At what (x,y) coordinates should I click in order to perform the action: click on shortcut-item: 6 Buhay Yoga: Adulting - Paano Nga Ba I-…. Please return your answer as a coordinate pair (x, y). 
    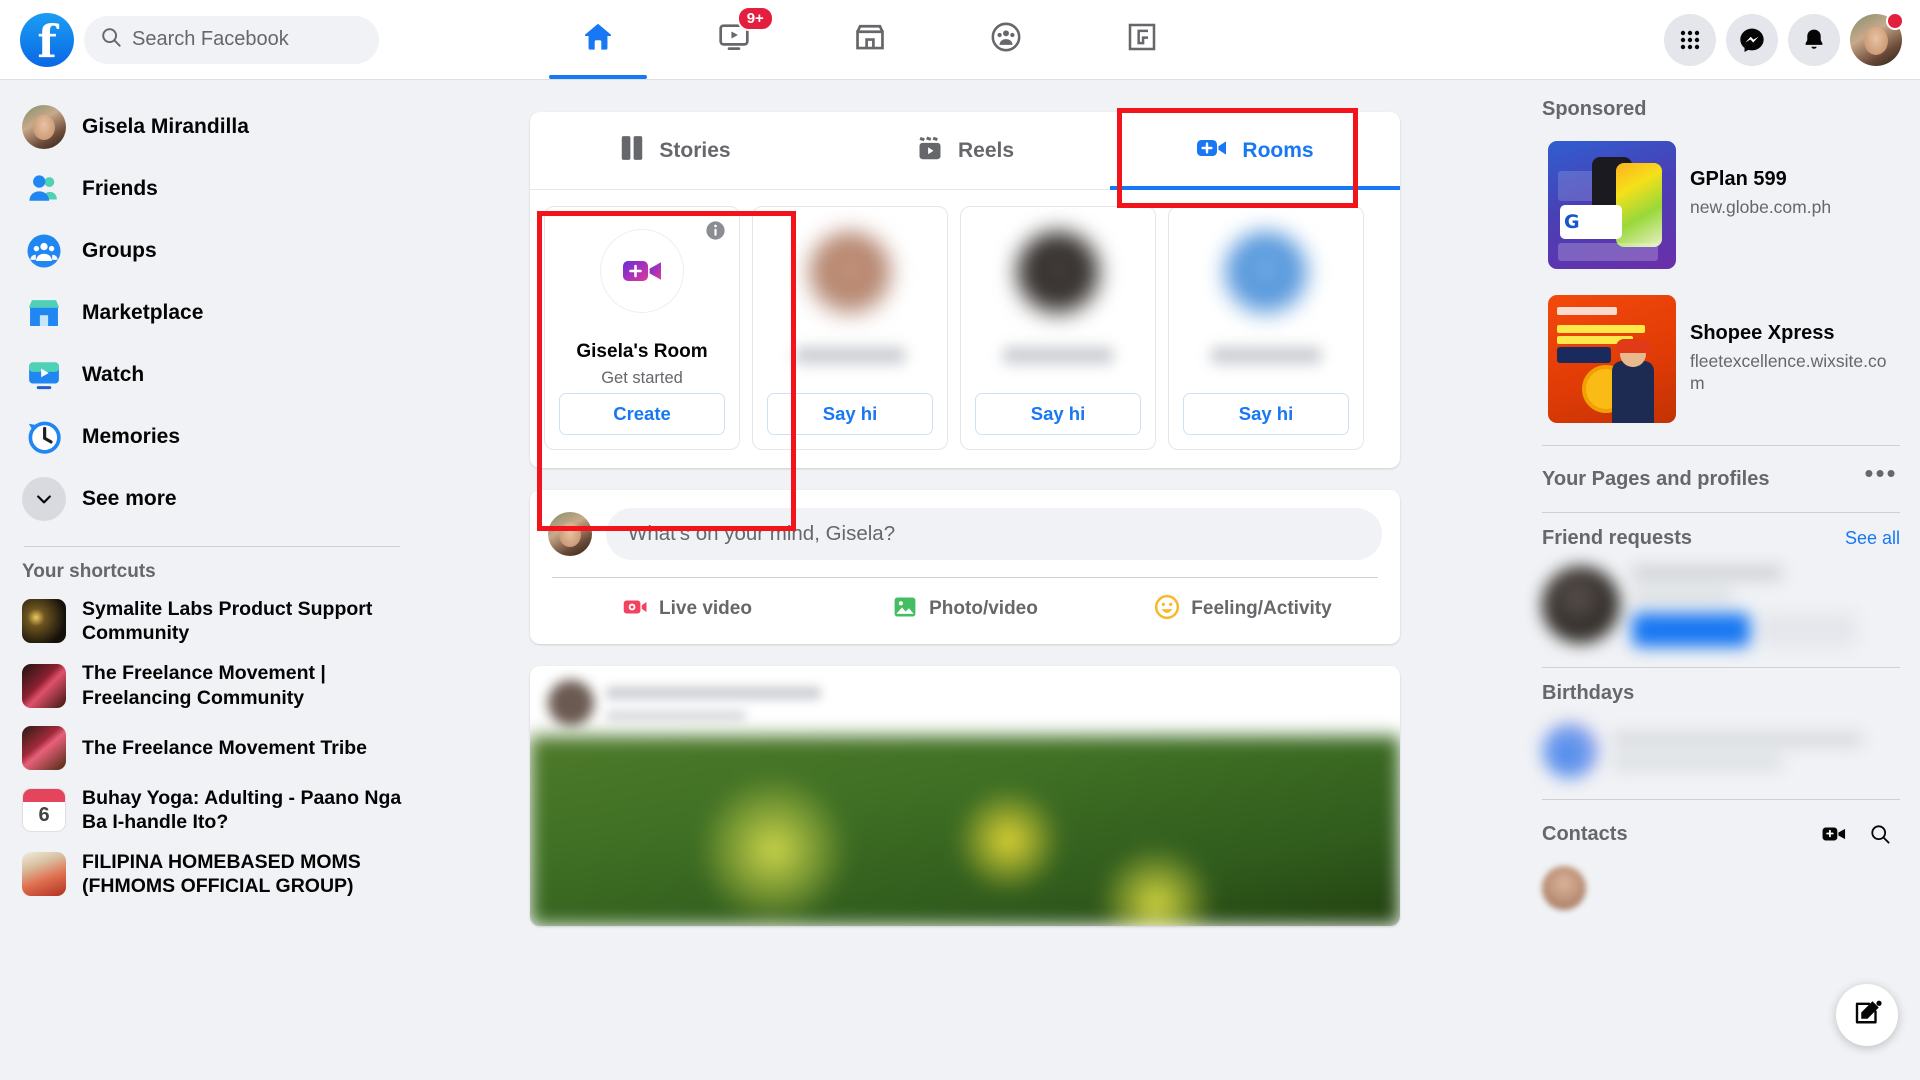
    Looking at the image, I should click on (212, 810).